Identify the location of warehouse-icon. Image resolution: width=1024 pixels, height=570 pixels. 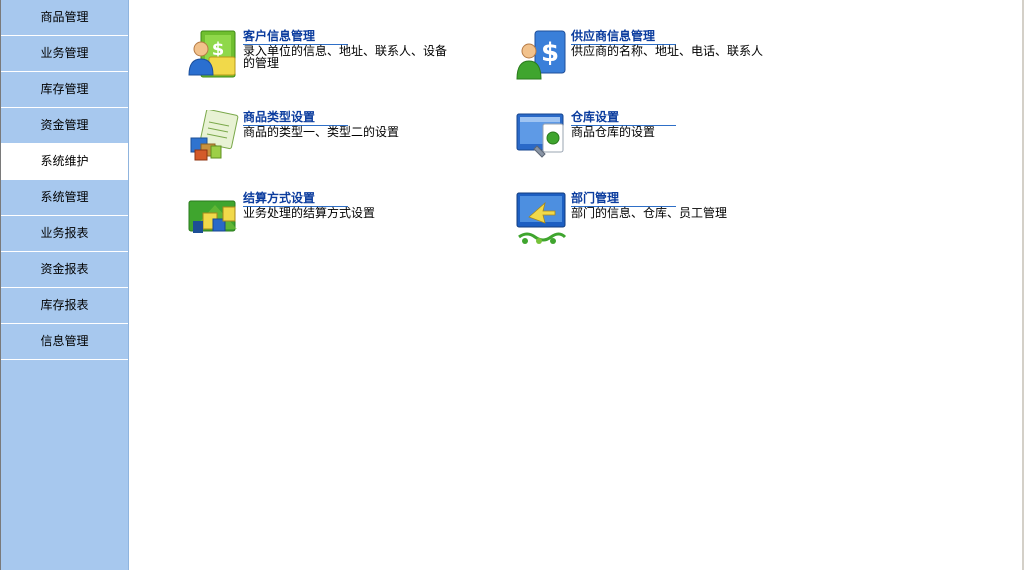
(540, 135).